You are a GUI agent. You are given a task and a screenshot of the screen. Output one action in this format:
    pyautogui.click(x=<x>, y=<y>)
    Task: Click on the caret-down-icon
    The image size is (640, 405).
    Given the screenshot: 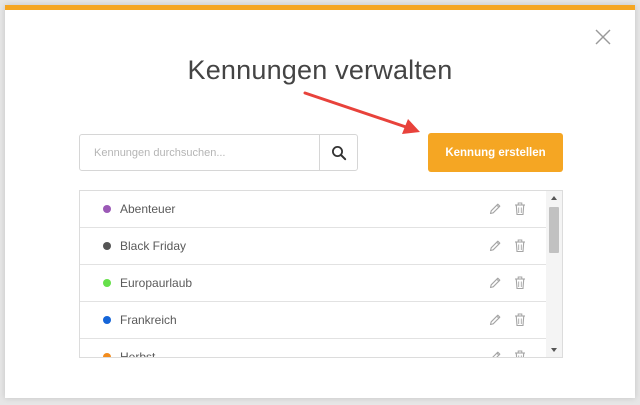 What is the action you would take?
    pyautogui.click(x=554, y=350)
    